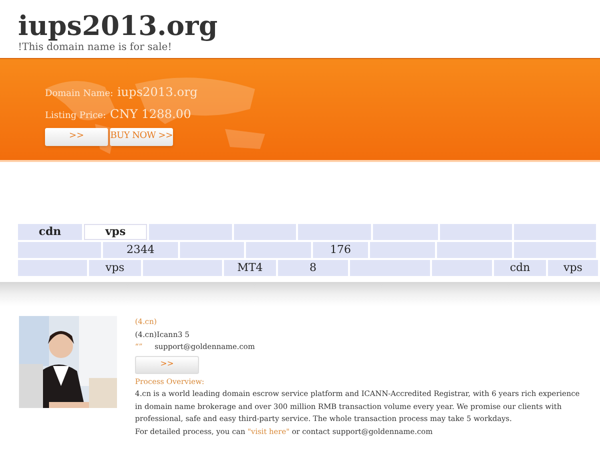 The width and height of the screenshot is (600, 450). What do you see at coordinates (250, 268) in the screenshot?
I see `table-cell: MT4` at bounding box center [250, 268].